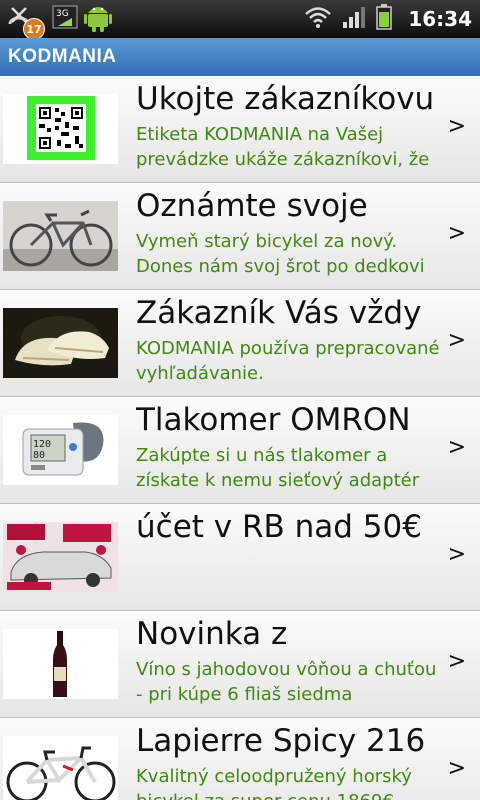 Image resolution: width=480 pixels, height=800 pixels. I want to click on item-title: Novinka z, so click(212, 634).